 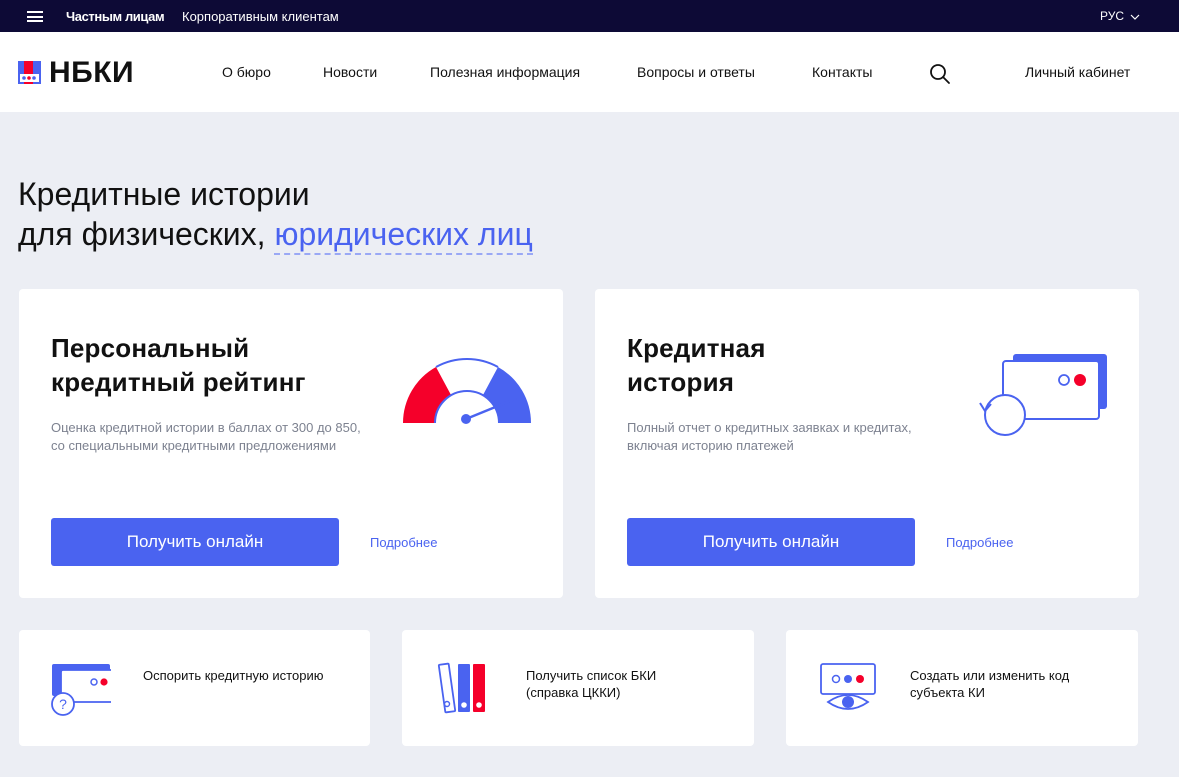 What do you see at coordinates (842, 72) in the screenshot?
I see `nav-contacts: Контакты` at bounding box center [842, 72].